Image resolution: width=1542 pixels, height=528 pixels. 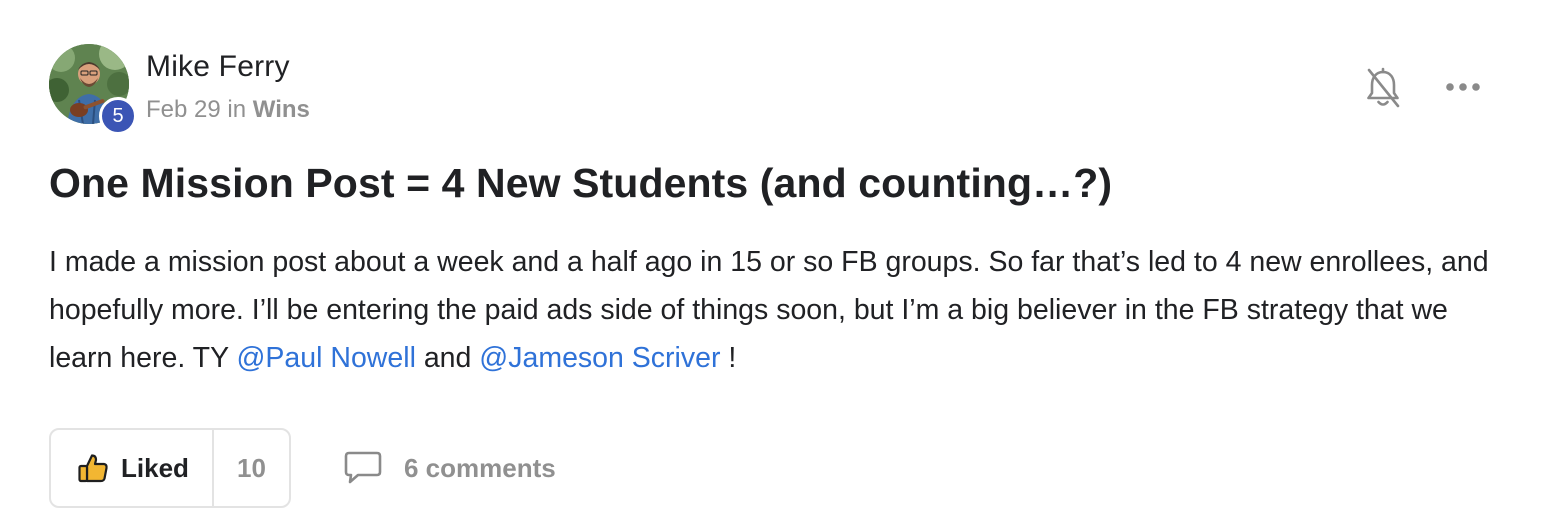 I want to click on like-button: Liked, so click(x=132, y=468).